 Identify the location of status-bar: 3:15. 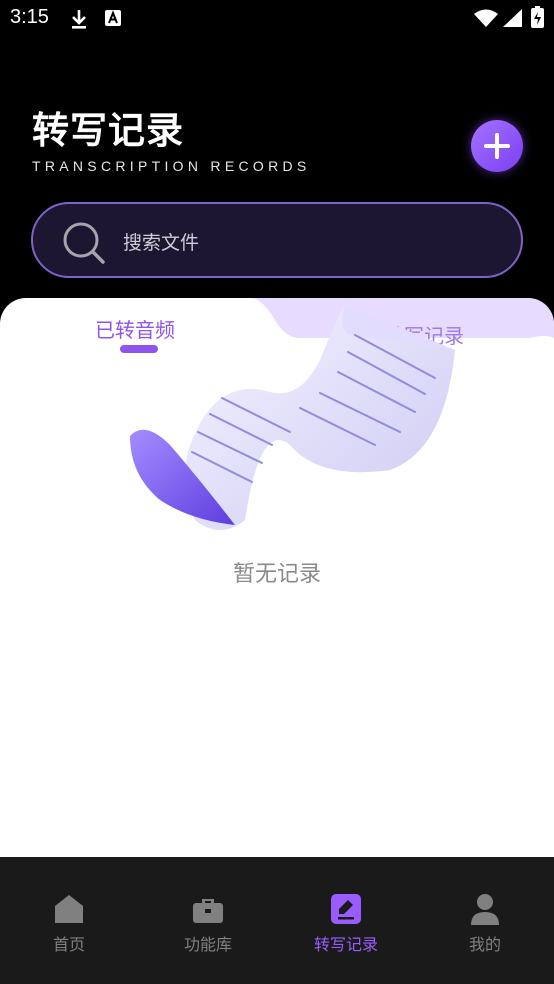
(277, 19).